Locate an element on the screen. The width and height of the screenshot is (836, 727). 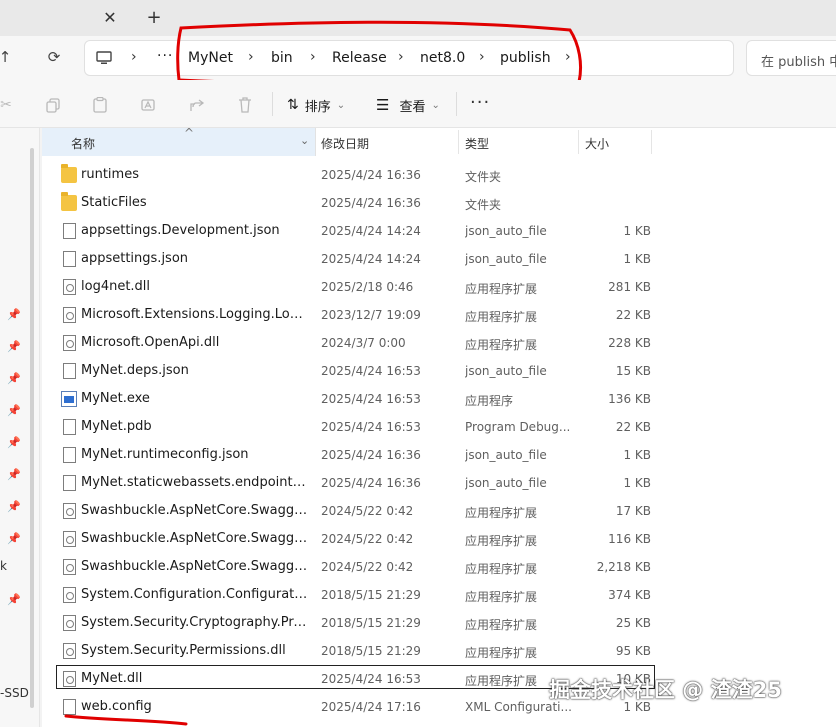
file-date-modified: 2025/4/24 14:24 is located at coordinates (371, 259).